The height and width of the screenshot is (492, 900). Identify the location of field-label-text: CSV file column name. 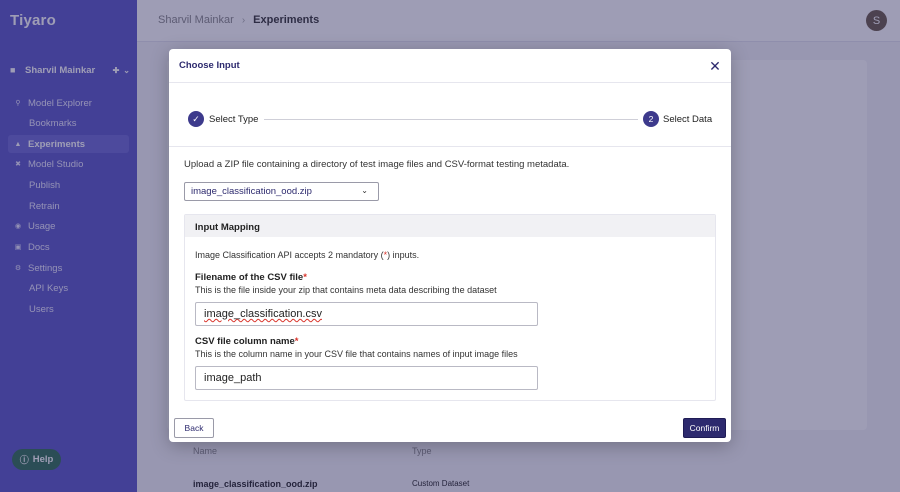
(245, 341).